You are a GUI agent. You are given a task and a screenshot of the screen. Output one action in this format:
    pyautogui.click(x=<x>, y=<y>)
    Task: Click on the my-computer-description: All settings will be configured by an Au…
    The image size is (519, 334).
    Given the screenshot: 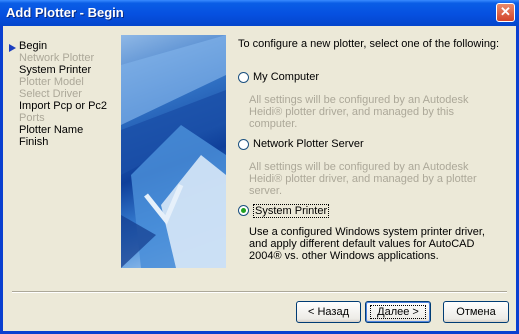 What is the action you would take?
    pyautogui.click(x=359, y=112)
    